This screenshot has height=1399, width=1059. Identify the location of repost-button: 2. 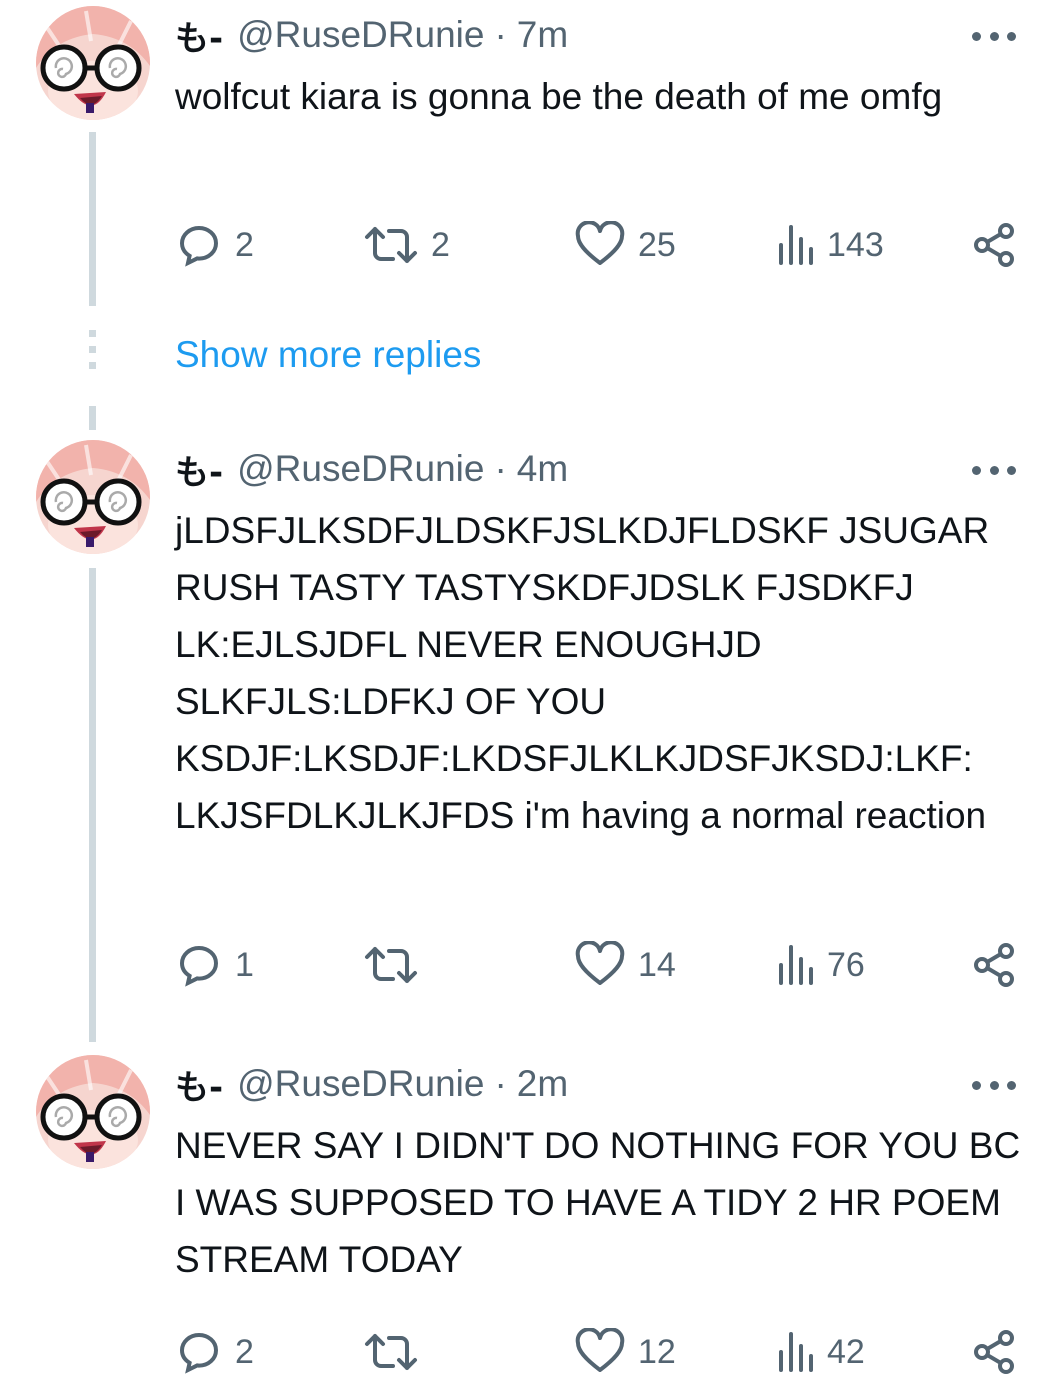
(406, 245).